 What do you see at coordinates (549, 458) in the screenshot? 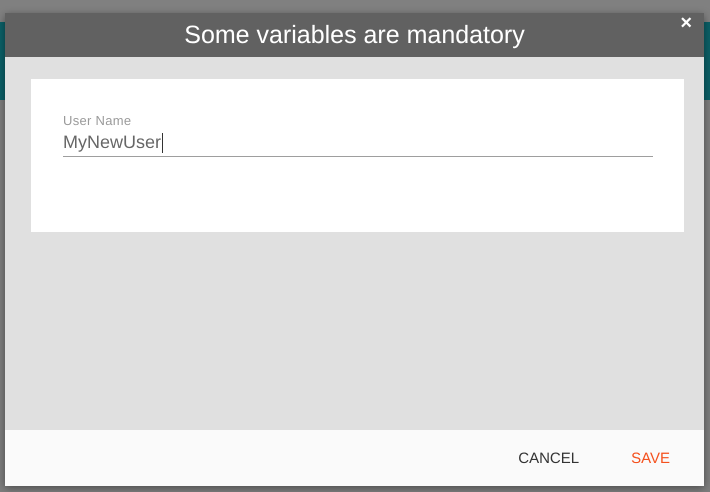
I see `cancel-button: CANCEL` at bounding box center [549, 458].